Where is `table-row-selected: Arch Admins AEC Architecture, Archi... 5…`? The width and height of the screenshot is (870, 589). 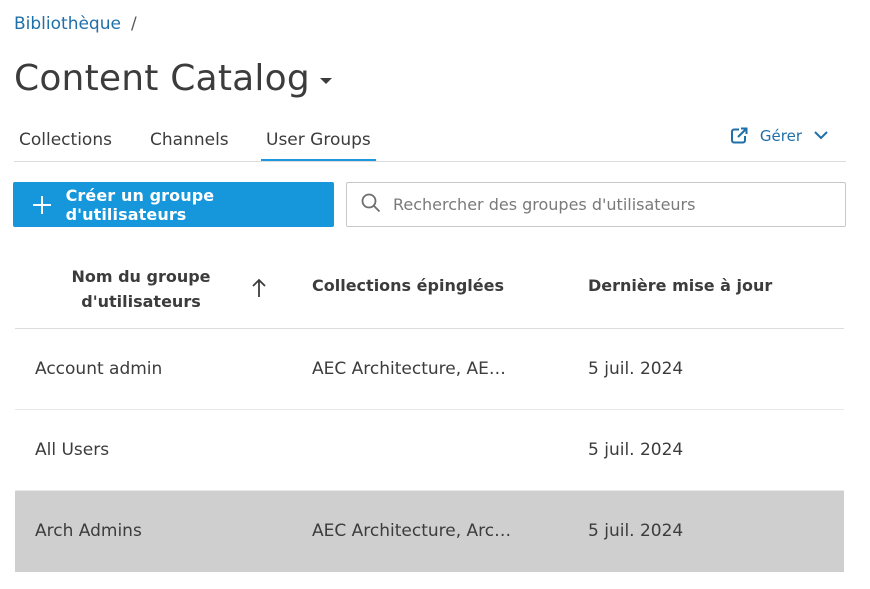 table-row-selected: Arch Admins AEC Architecture, Archi... 5… is located at coordinates (429, 531).